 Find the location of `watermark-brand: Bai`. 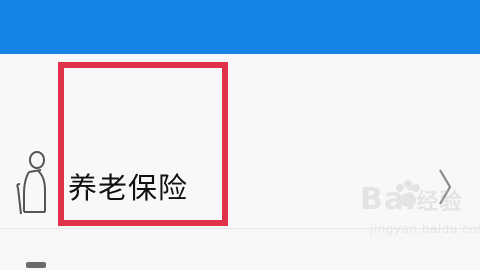

watermark-brand: Bai is located at coordinates (388, 199).